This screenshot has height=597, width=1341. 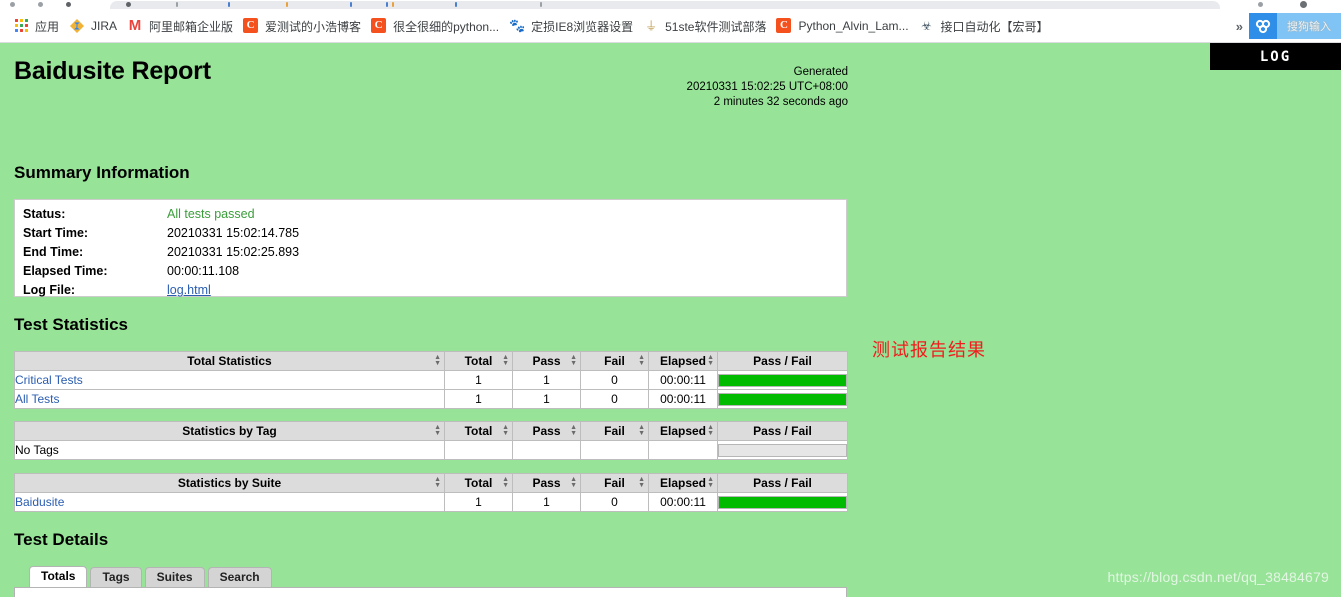 What do you see at coordinates (1263, 26) in the screenshot?
I see `extension-icon` at bounding box center [1263, 26].